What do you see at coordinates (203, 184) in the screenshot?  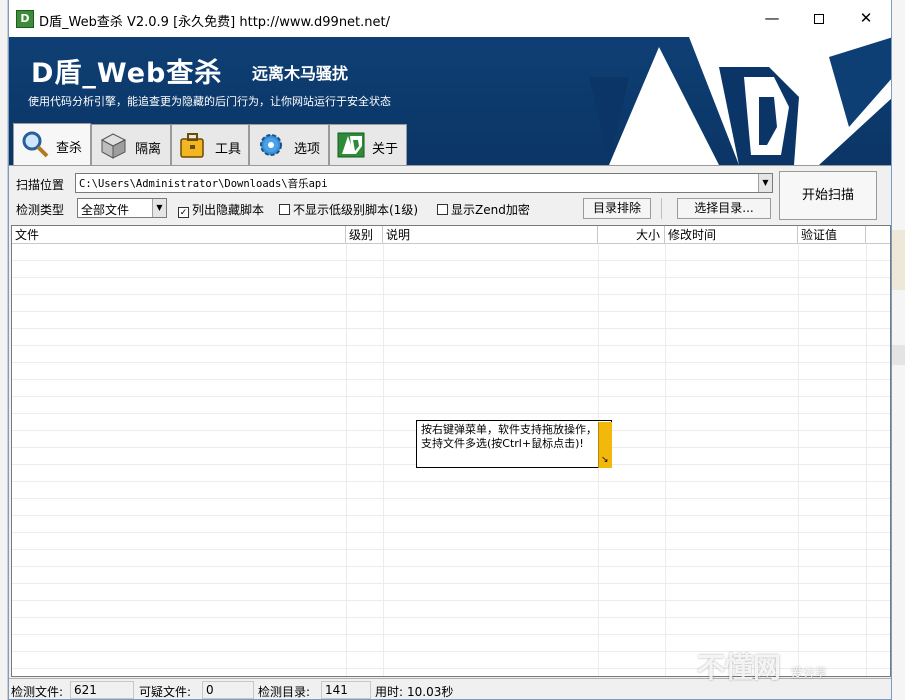 I see `scan-path-value: C:\Users\Administrator\Downloads\音乐api` at bounding box center [203, 184].